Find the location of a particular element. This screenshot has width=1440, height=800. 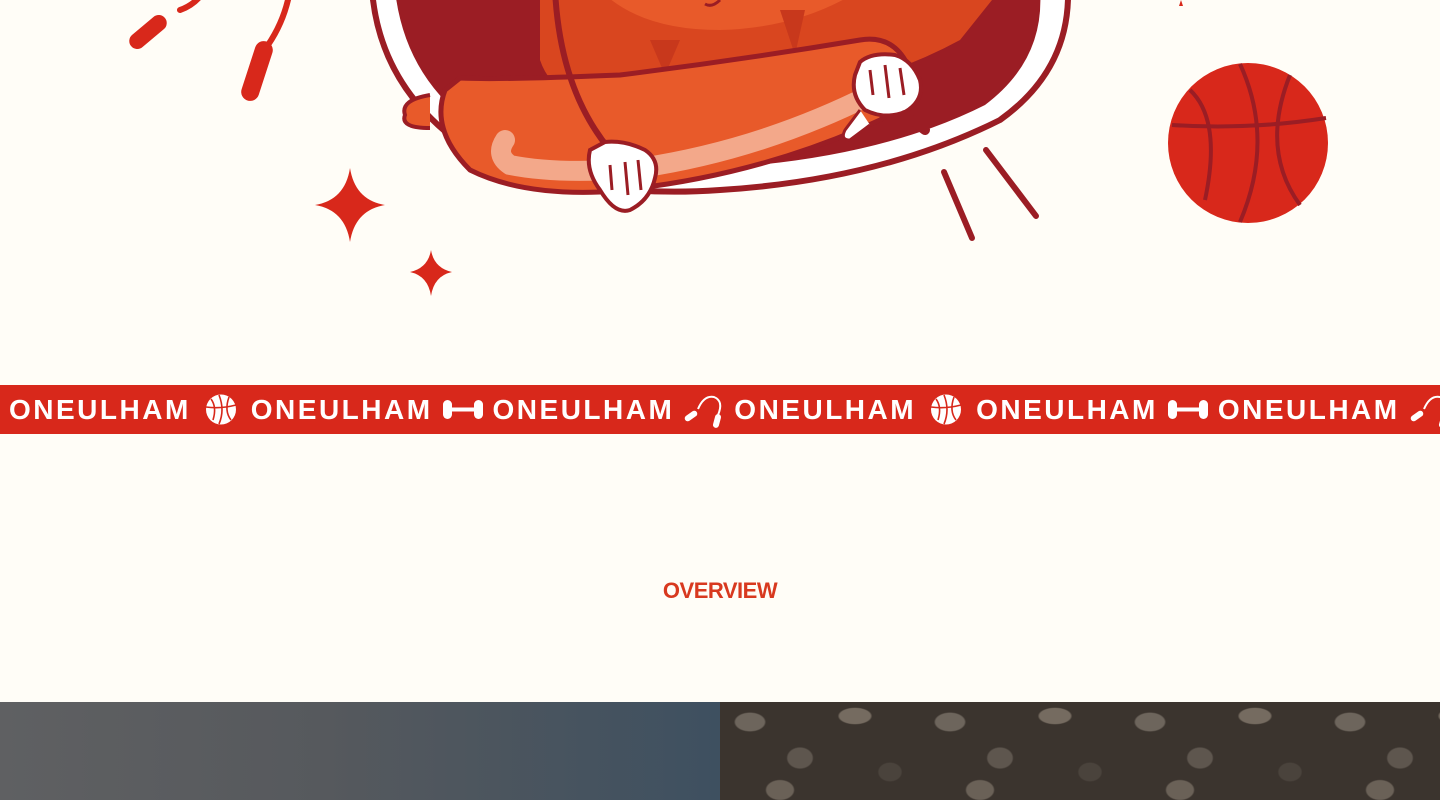

overview-heading: OVERVIEW is located at coordinates (720, 590).